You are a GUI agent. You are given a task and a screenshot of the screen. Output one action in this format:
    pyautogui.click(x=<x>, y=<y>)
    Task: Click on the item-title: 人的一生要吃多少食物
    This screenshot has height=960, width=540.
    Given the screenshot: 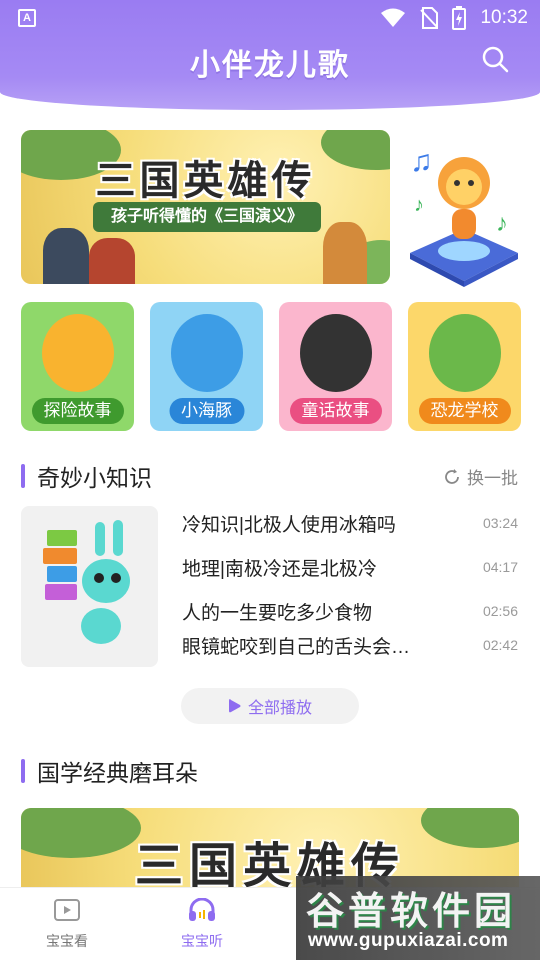 What is the action you would take?
    pyautogui.click(x=277, y=613)
    